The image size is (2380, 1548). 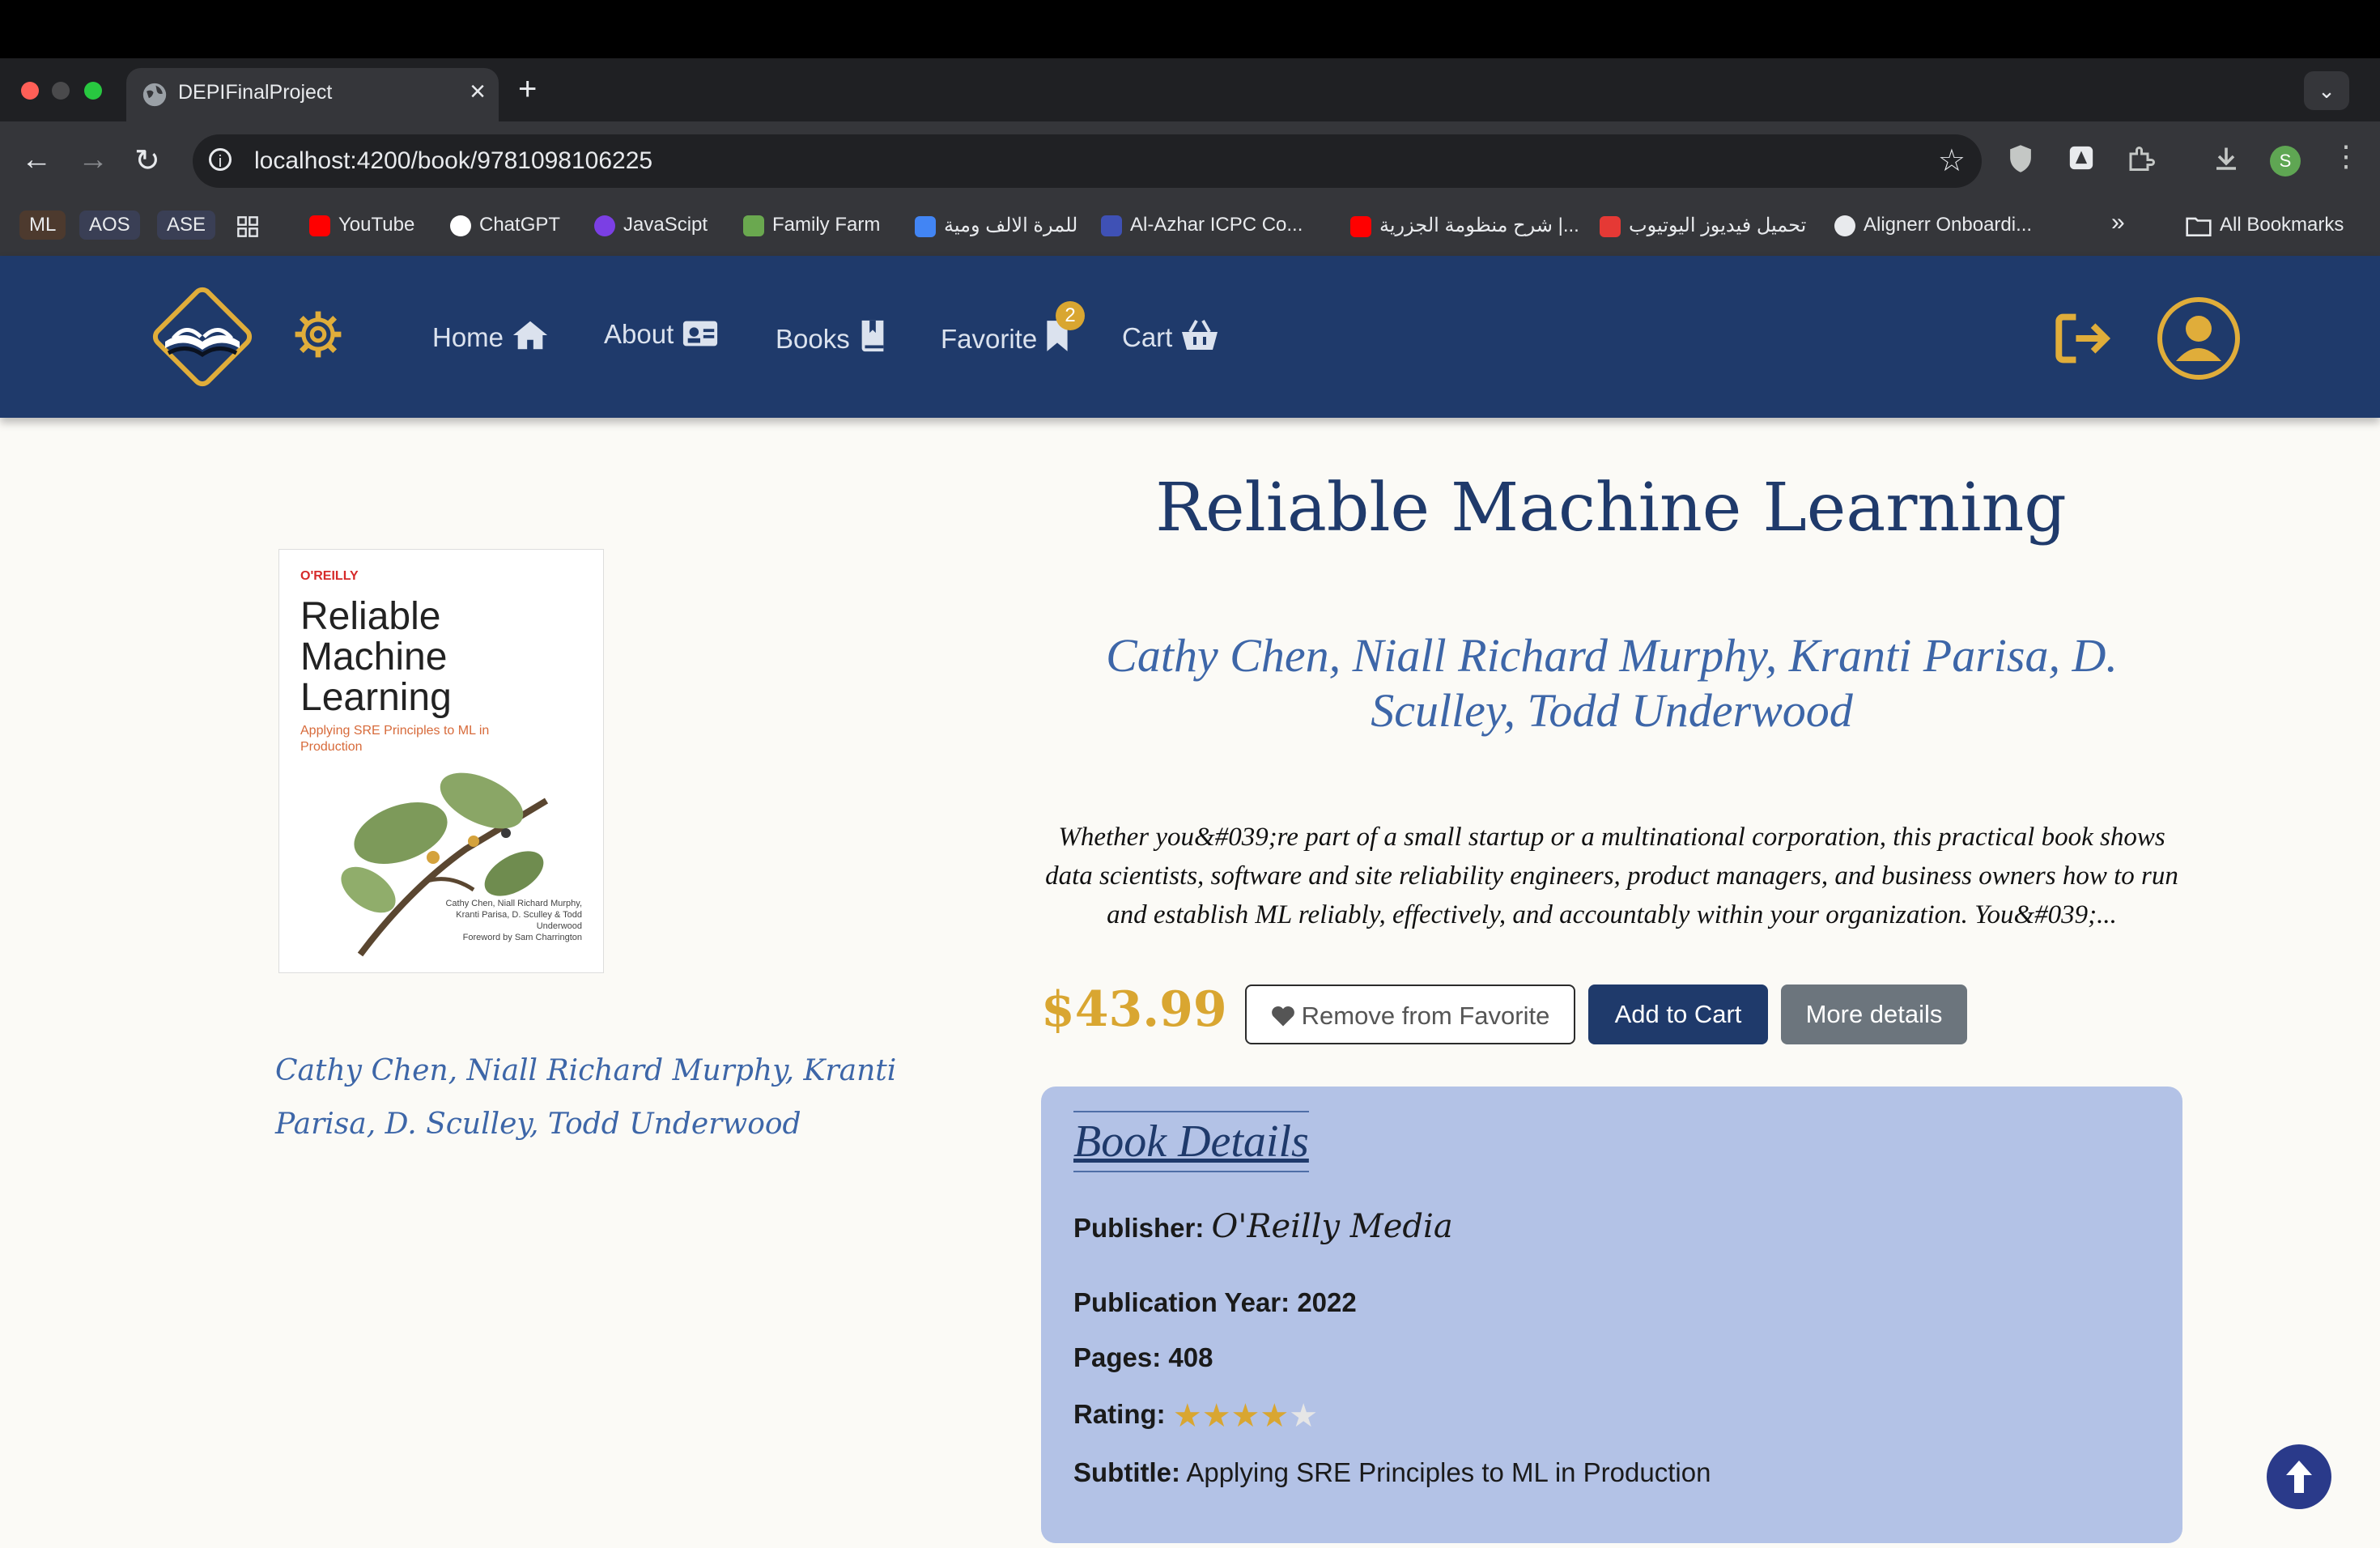 What do you see at coordinates (872, 336) in the screenshot?
I see `book-icon` at bounding box center [872, 336].